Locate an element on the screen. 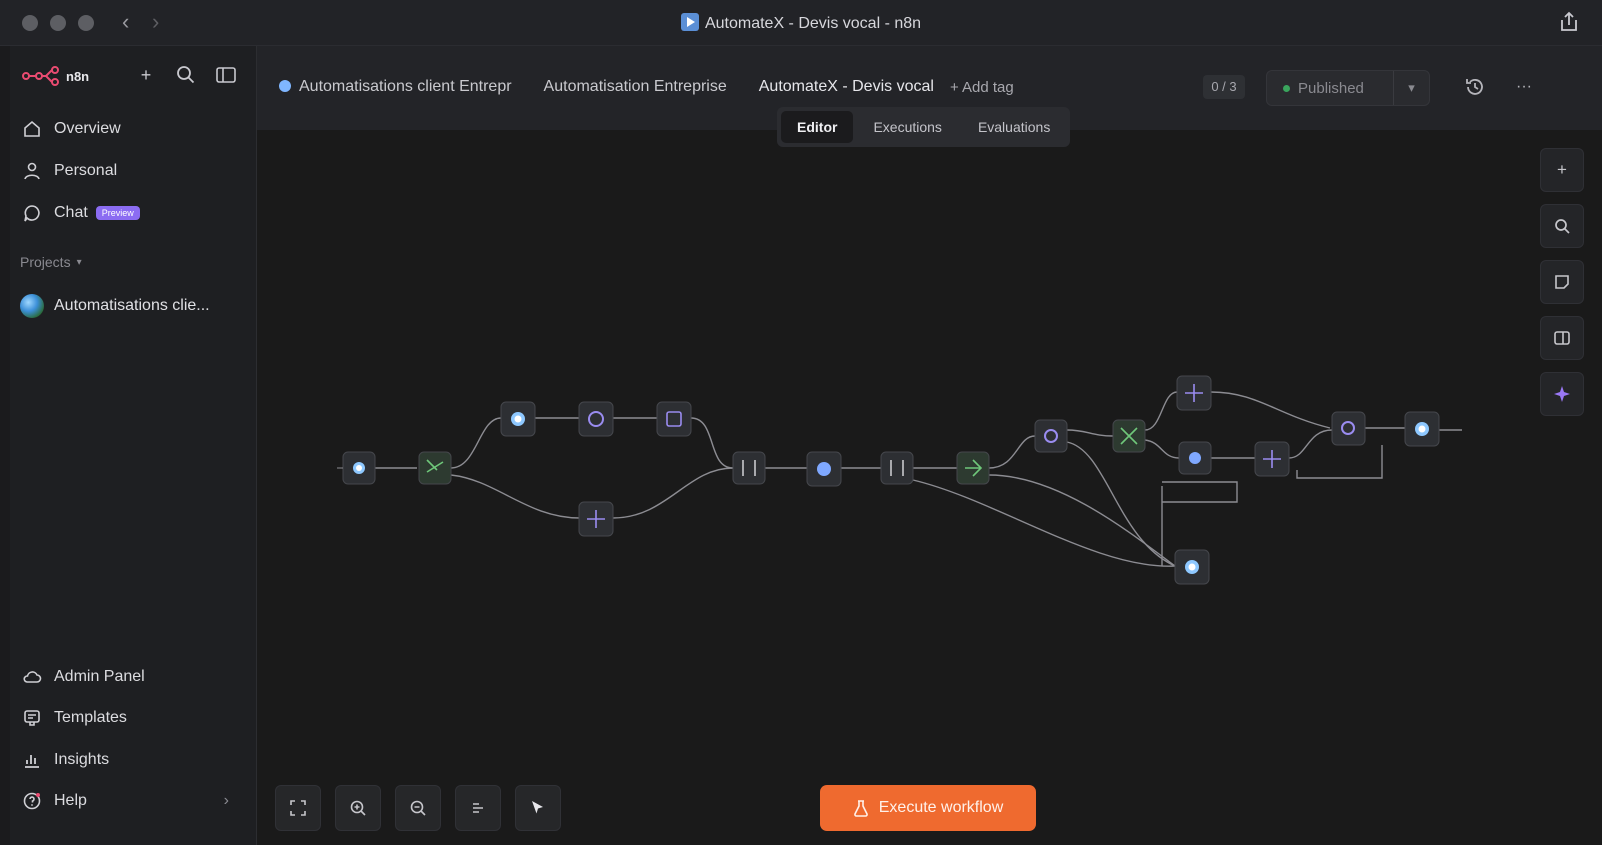 Image resolution: width=1602 pixels, height=845 pixels. nav-overview-label: Overview is located at coordinates (87, 128).